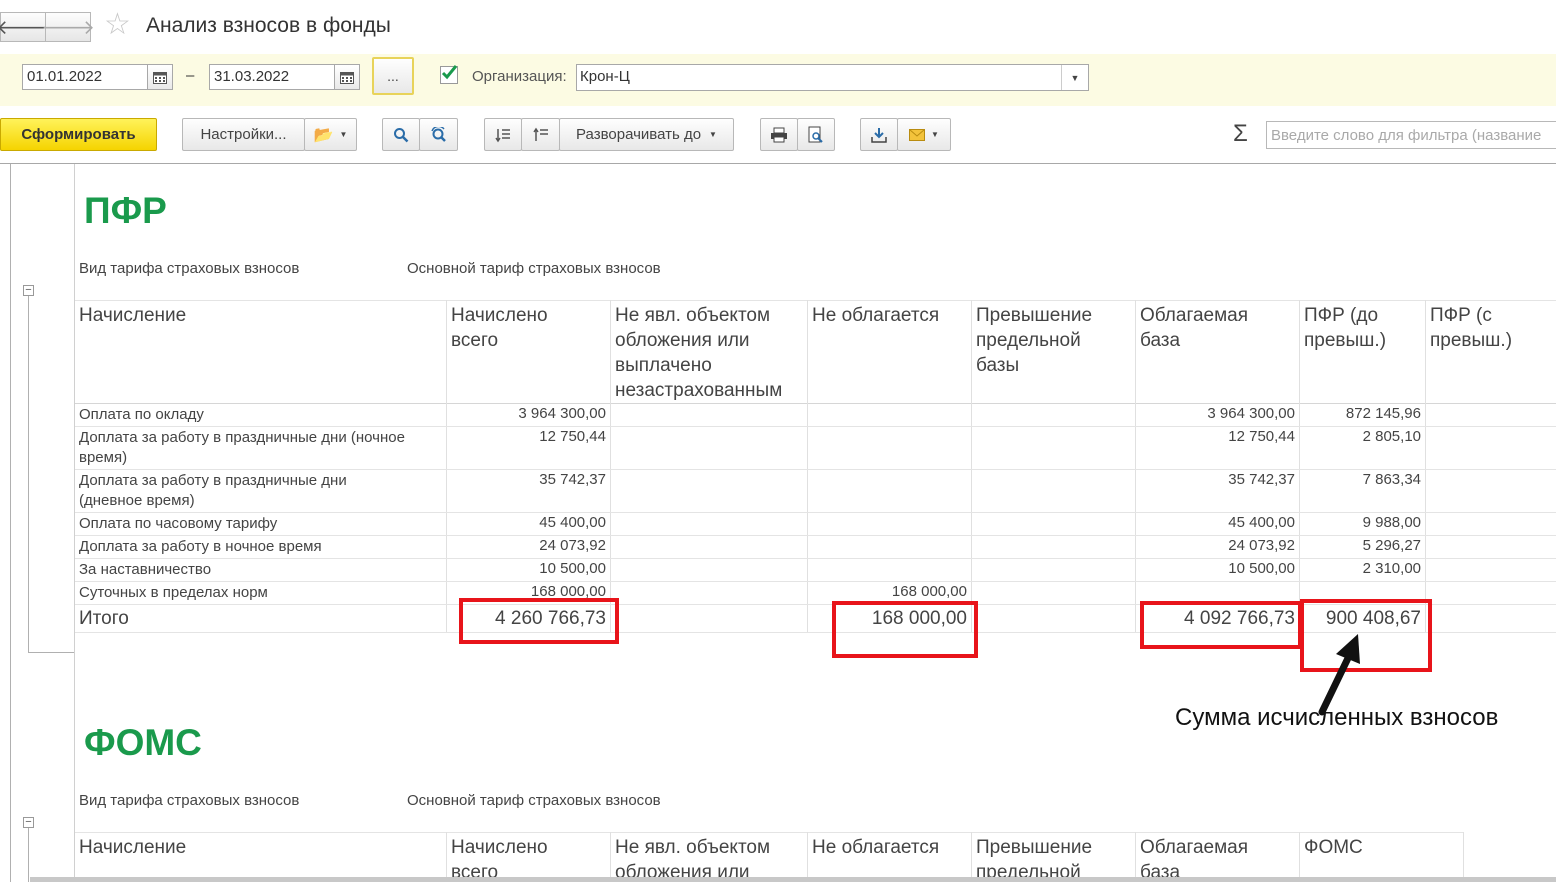 This screenshot has height=882, width=1556. I want to click on print-preview-icon, so click(815, 134).